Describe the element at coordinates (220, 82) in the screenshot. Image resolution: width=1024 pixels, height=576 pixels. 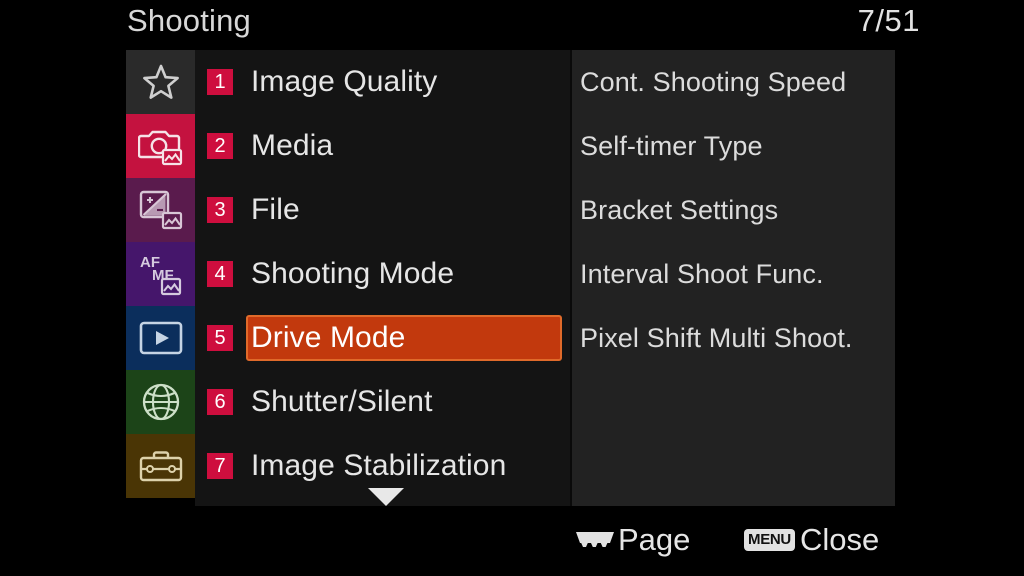
I see `menu-row-number: 1` at that location.